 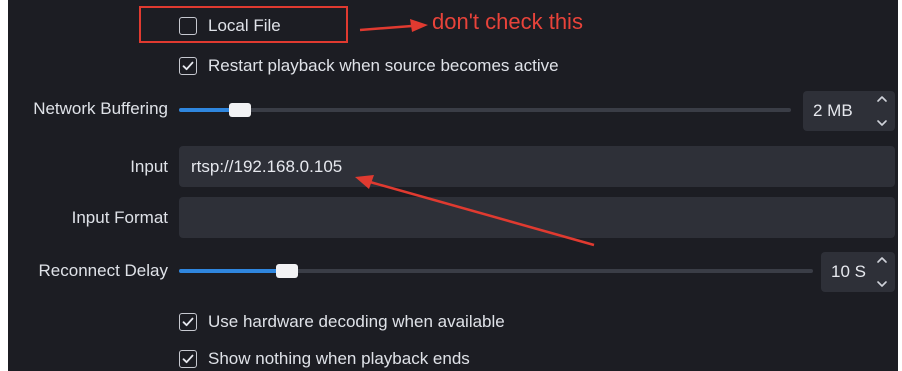 What do you see at coordinates (475, 211) in the screenshot?
I see `annotation-arrow-to-input` at bounding box center [475, 211].